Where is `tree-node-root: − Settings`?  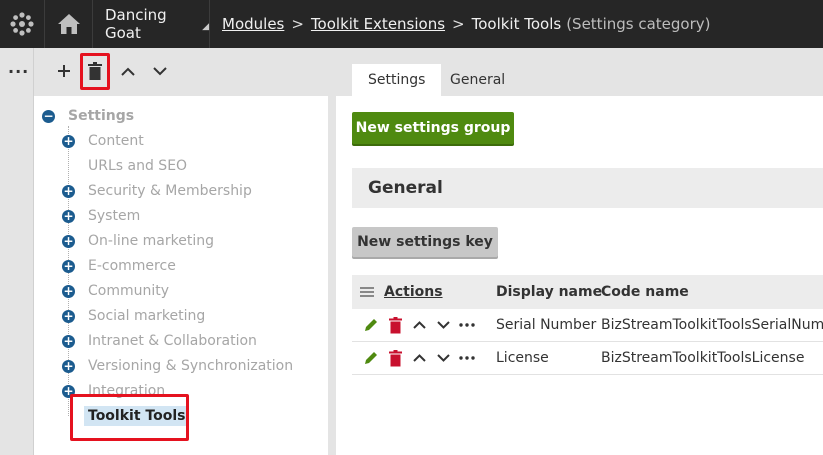 tree-node-root: − Settings is located at coordinates (84, 116).